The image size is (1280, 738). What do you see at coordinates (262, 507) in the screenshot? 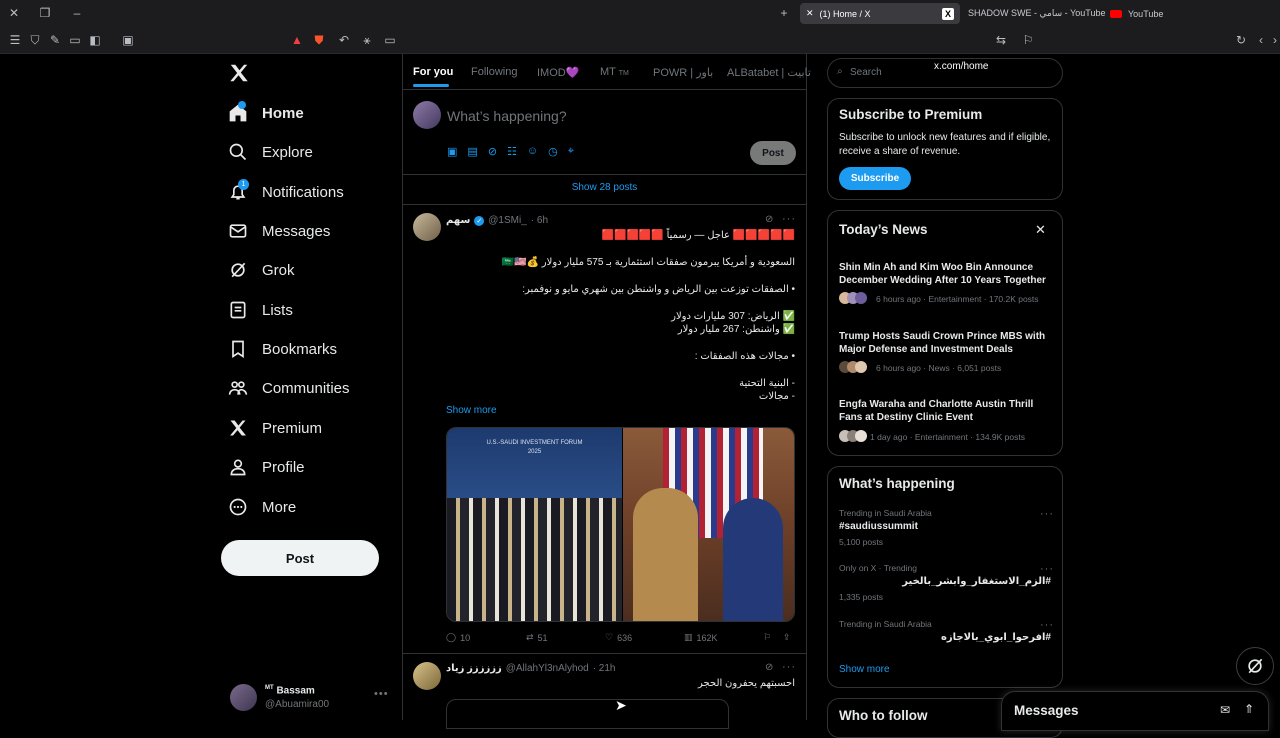
I see `nav-more: More` at bounding box center [262, 507].